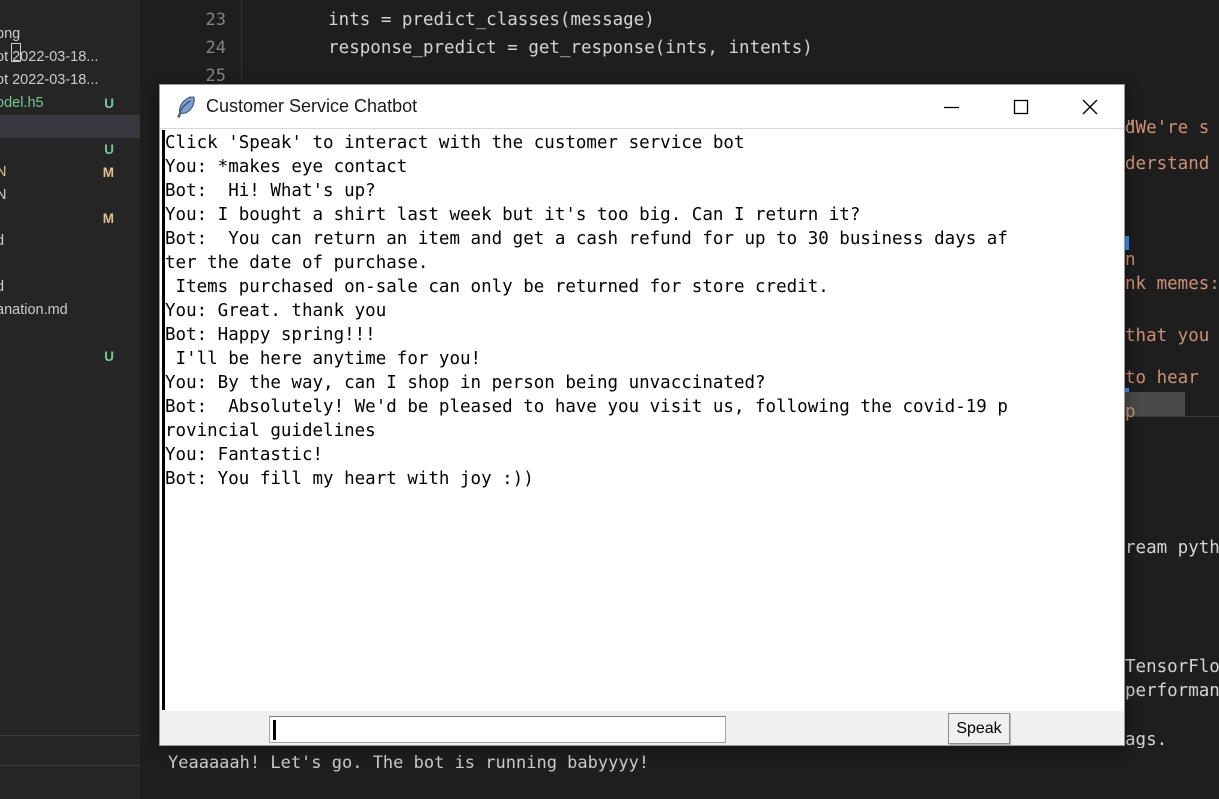  Describe the element at coordinates (70, 310) in the screenshot. I see `explorer-file-row: anation.md` at that location.